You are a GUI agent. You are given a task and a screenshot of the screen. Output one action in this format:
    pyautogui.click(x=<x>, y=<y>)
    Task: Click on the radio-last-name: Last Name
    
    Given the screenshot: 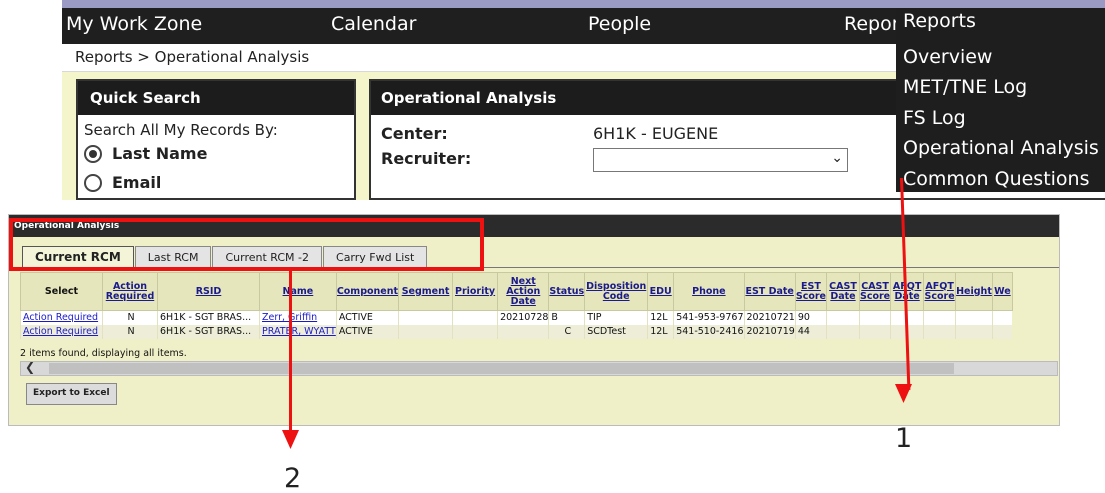 What is the action you would take?
    pyautogui.click(x=145, y=153)
    